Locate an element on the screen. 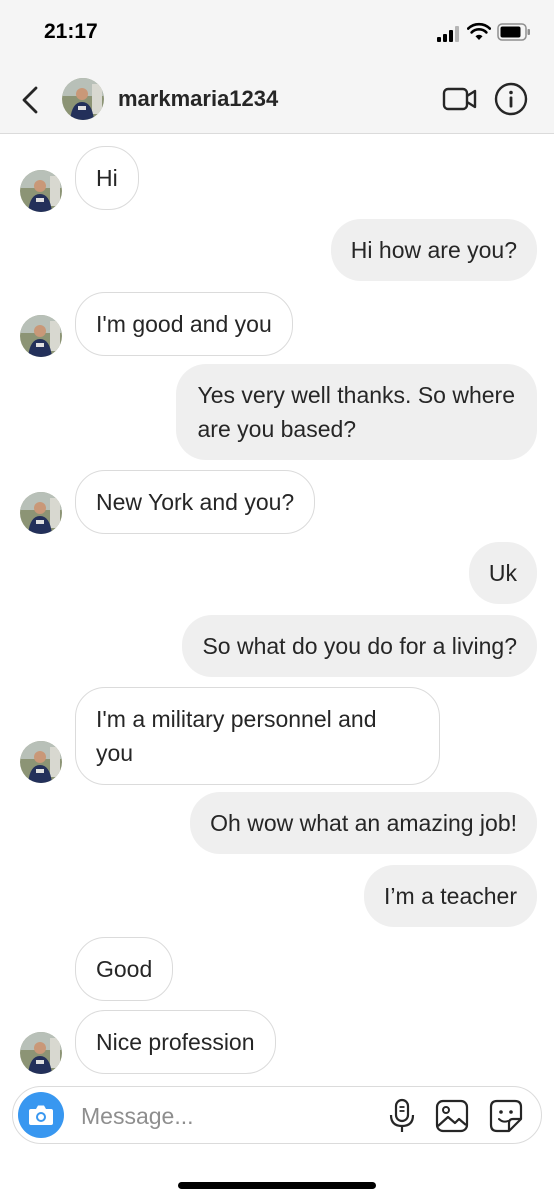  message-text: Nice profession is located at coordinates (175, 1042).